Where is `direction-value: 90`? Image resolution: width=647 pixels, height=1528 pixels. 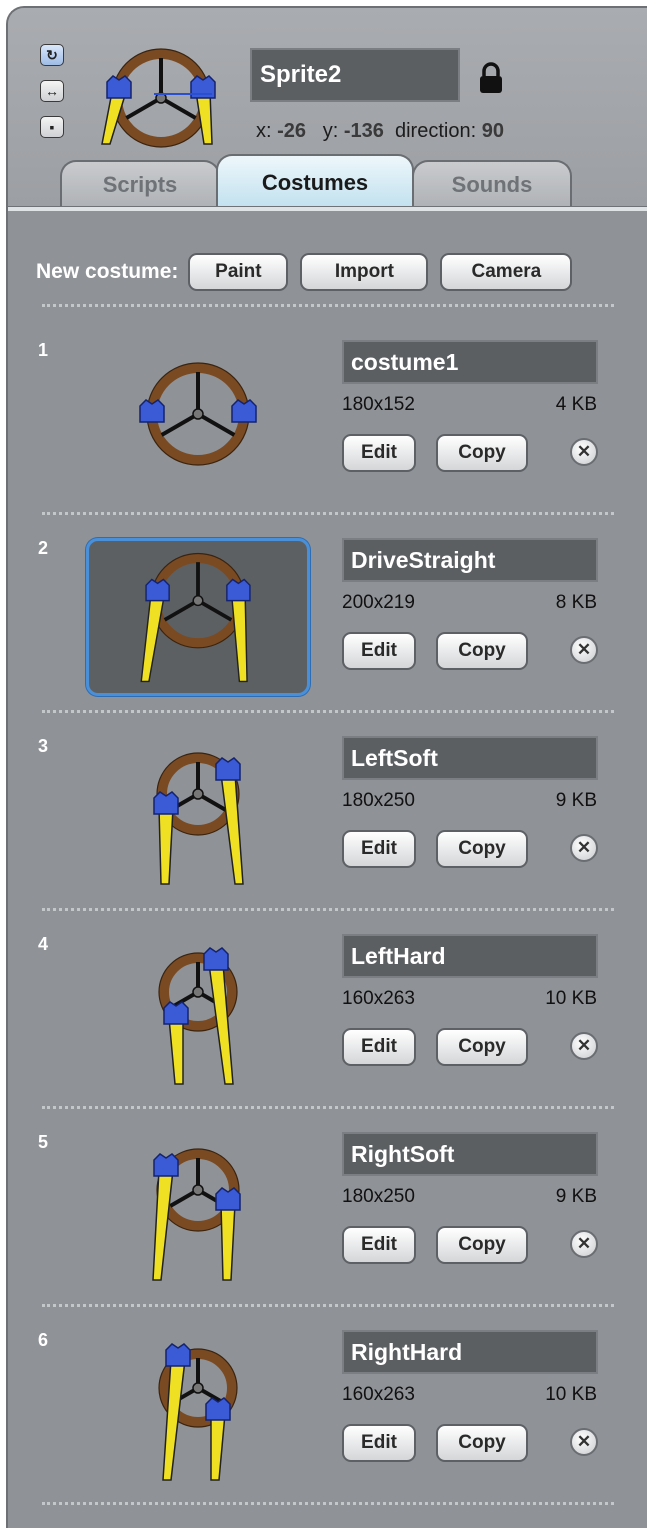 direction-value: 90 is located at coordinates (492, 131).